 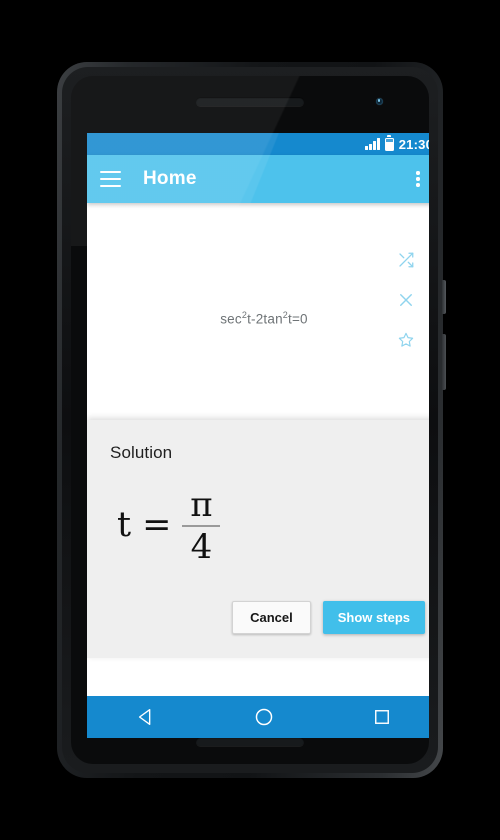 I want to click on equation-base1: sec, so click(x=231, y=319).